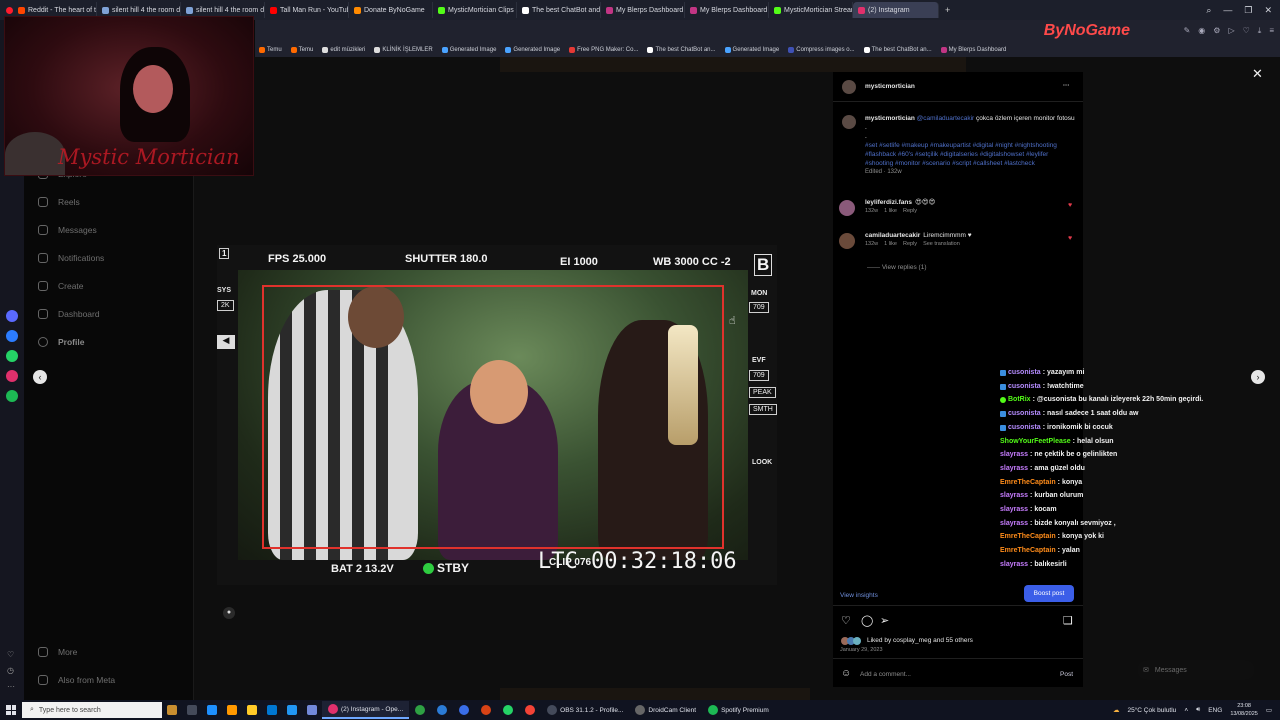 This screenshot has height=720, width=1280. I want to click on post-comment-button: Post, so click(1066, 674).